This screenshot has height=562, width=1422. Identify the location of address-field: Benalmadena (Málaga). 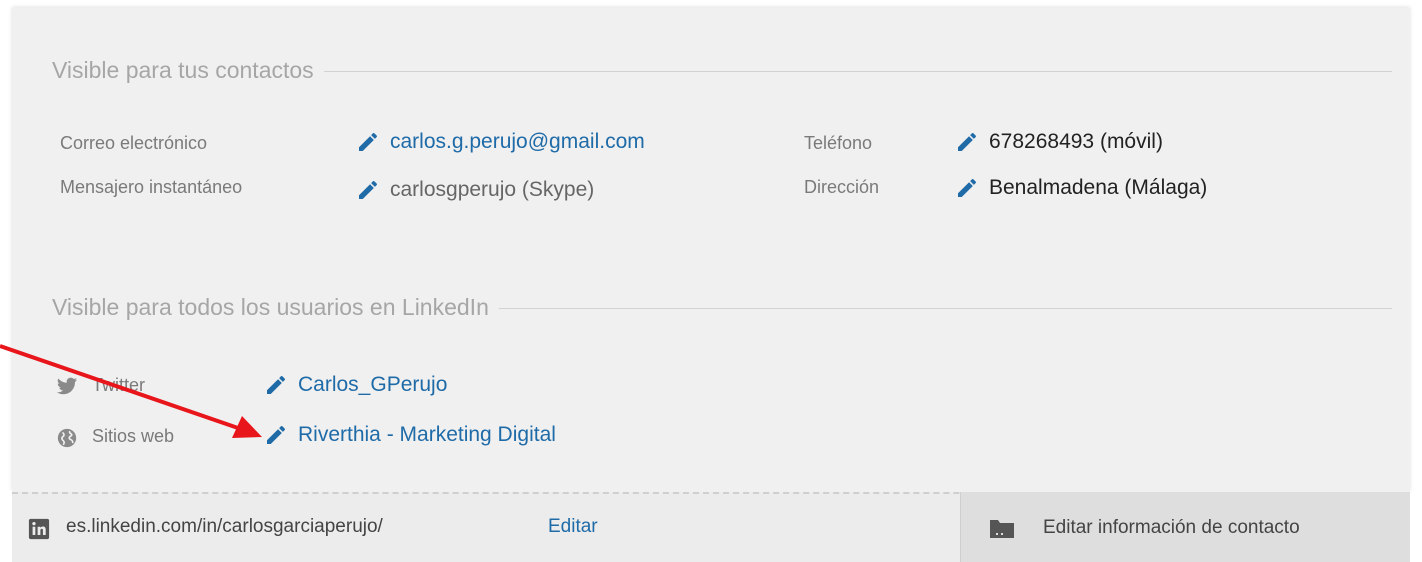
(1081, 188).